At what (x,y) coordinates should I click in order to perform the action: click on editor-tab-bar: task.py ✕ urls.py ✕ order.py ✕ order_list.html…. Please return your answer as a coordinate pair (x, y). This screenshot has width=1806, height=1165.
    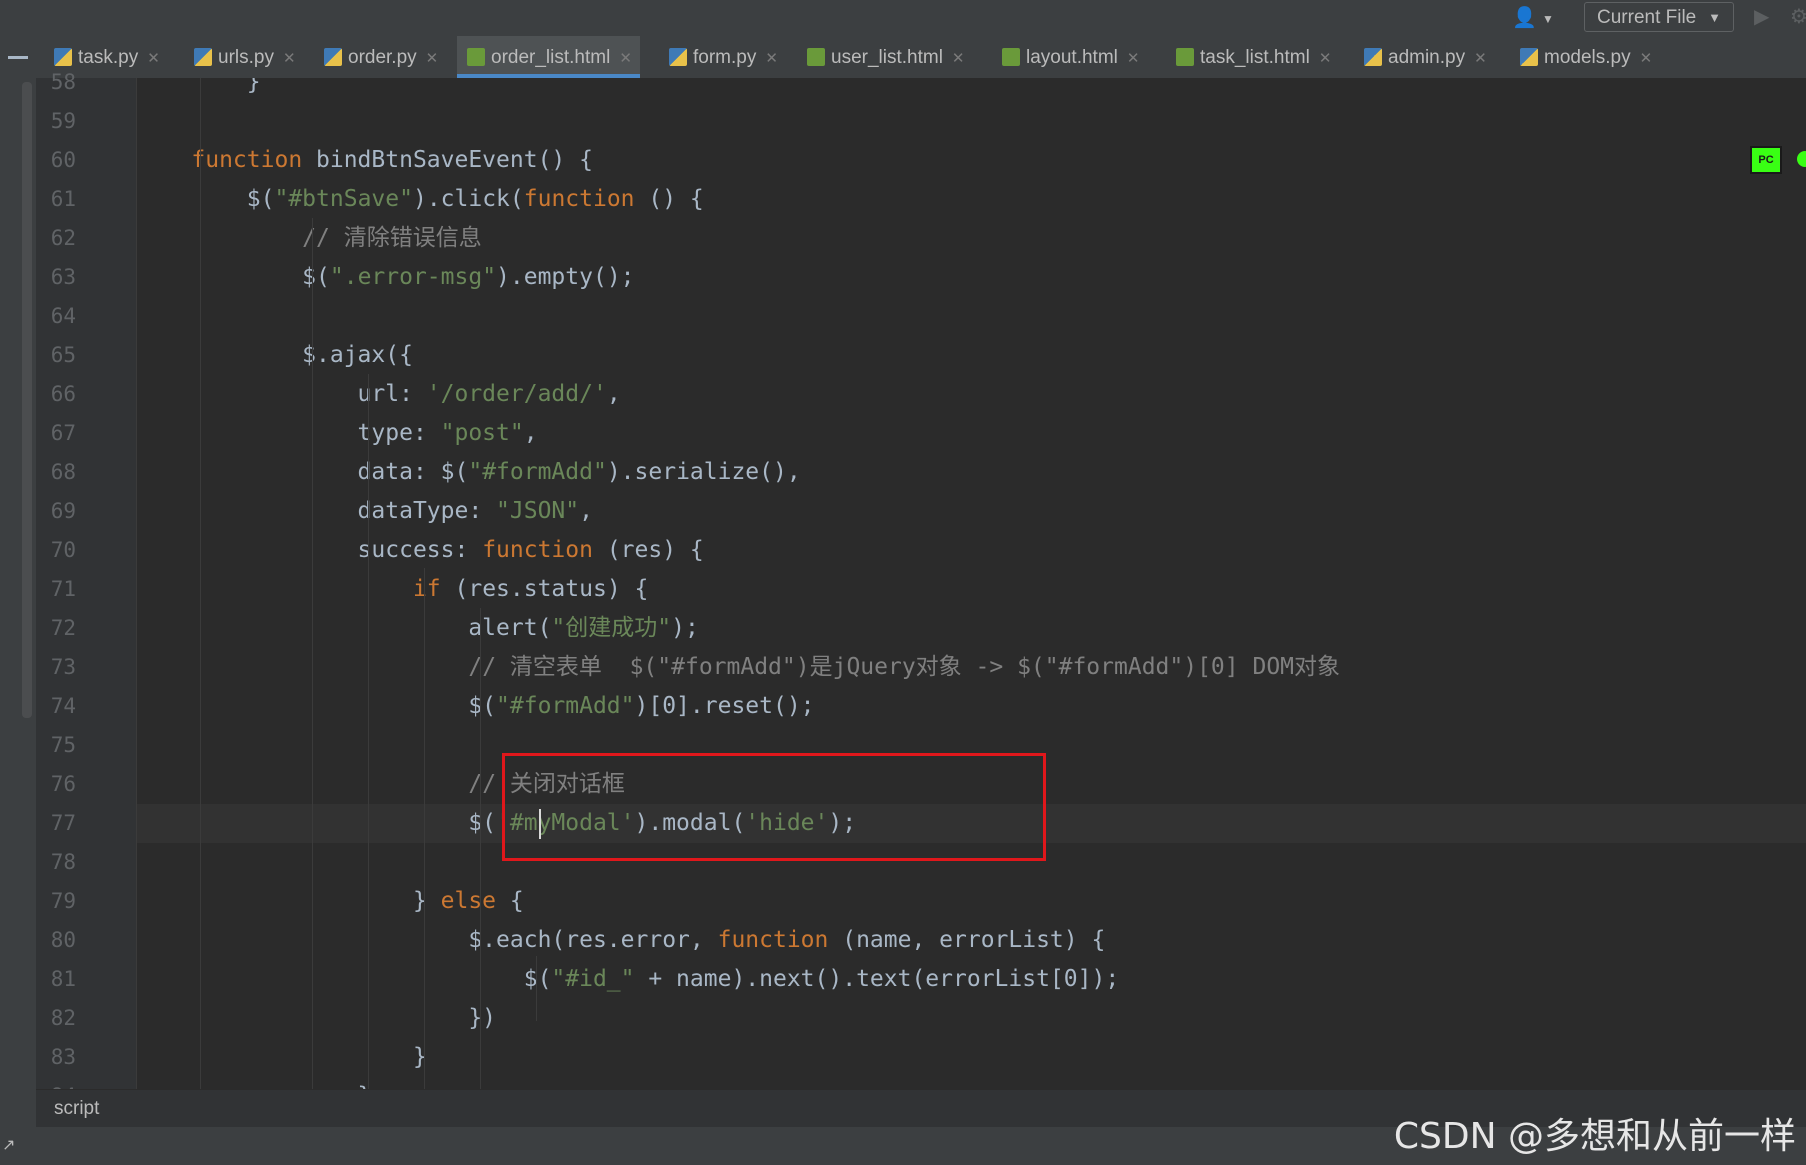
    Looking at the image, I should click on (903, 57).